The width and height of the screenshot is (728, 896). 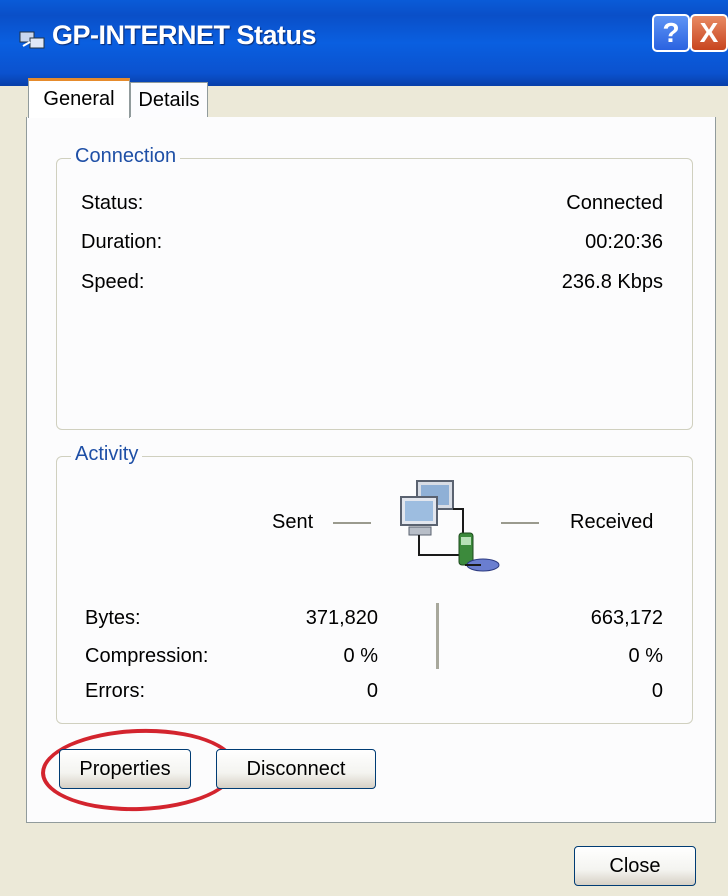 I want to click on duration-value: 00:20:36, so click(x=624, y=242).